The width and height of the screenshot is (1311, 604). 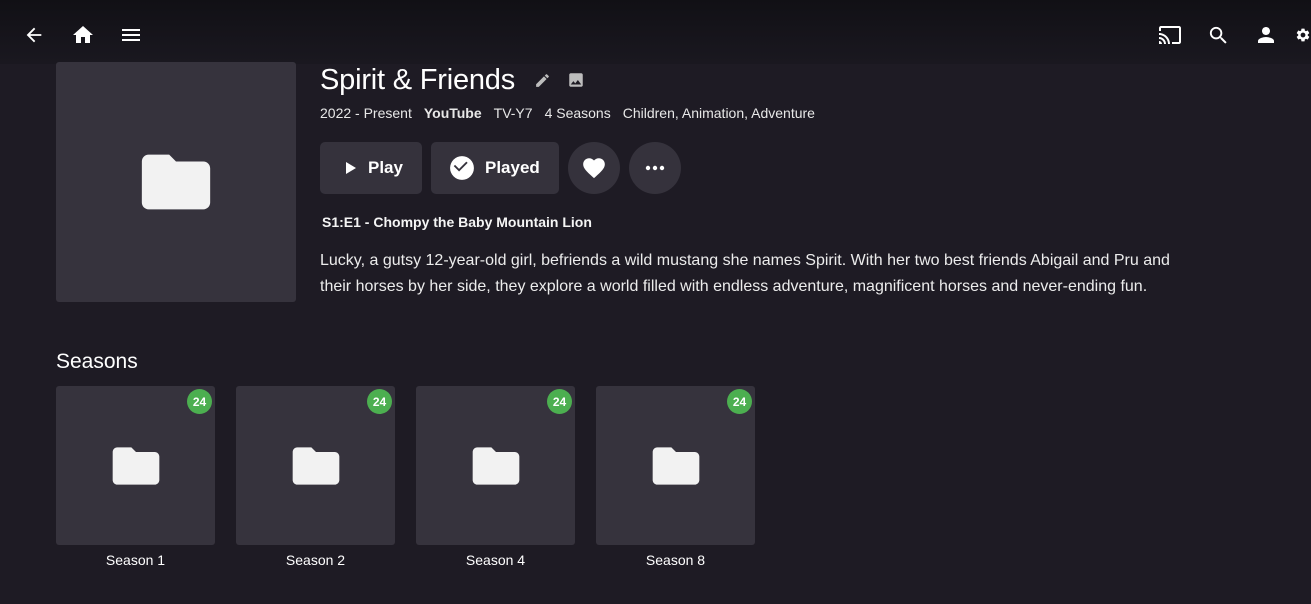 I want to click on check-circle-icon, so click(x=462, y=168).